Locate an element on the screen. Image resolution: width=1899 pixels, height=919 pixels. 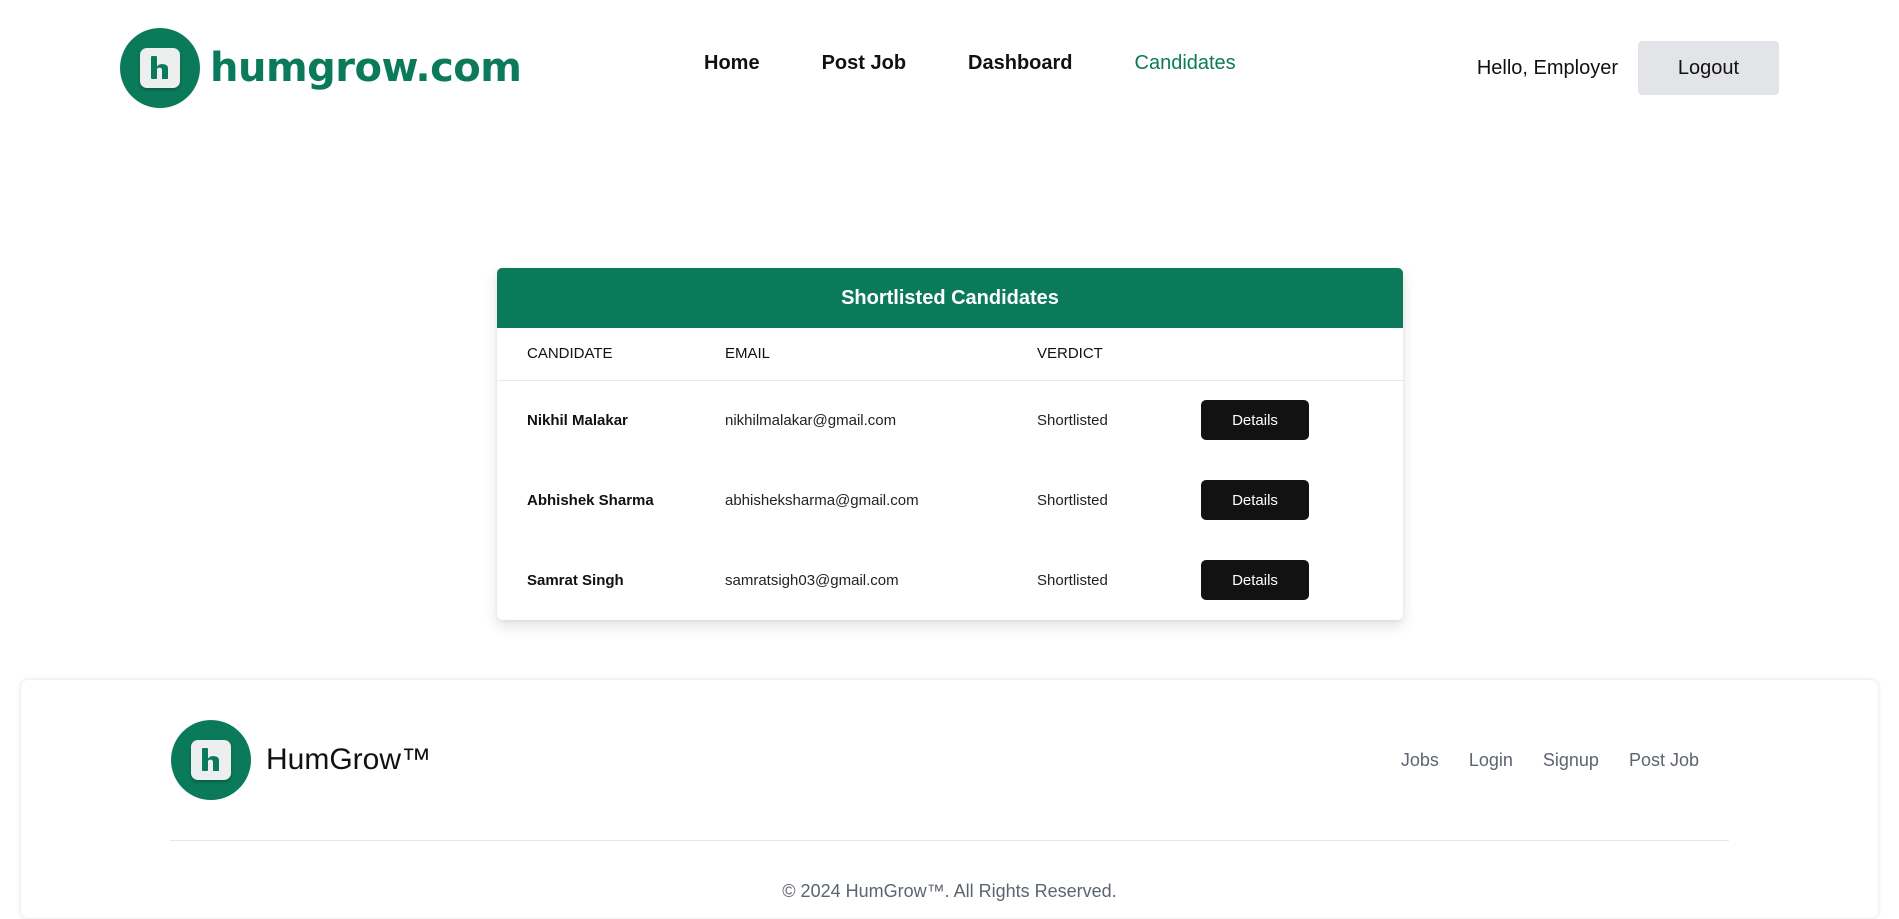
candidate-email: nikhilmalakar@gmail.com is located at coordinates (811, 420).